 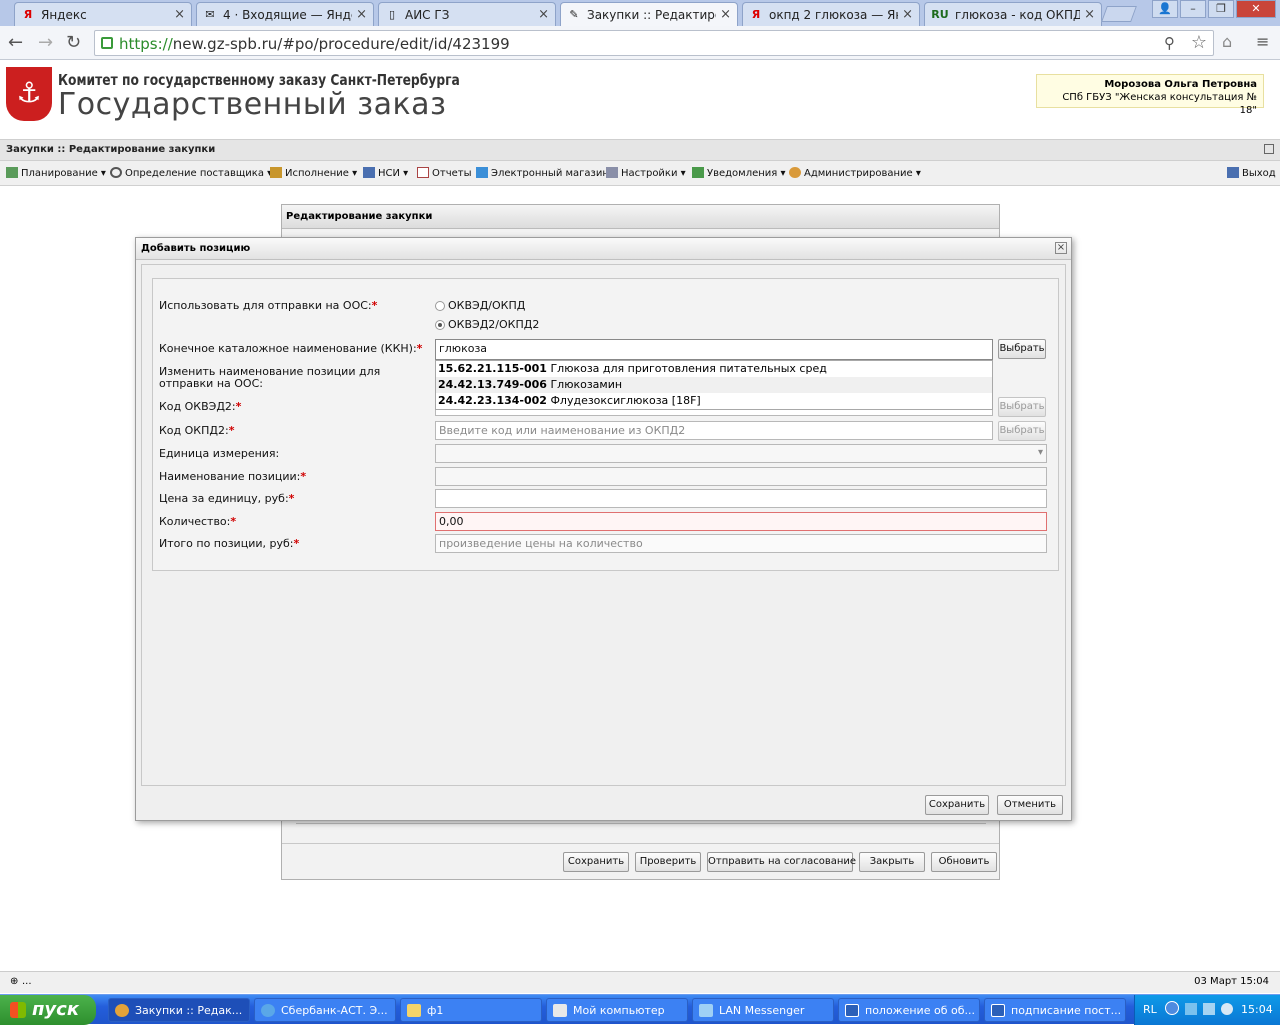 I want to click on label-text: Количество:, so click(x=195, y=521).